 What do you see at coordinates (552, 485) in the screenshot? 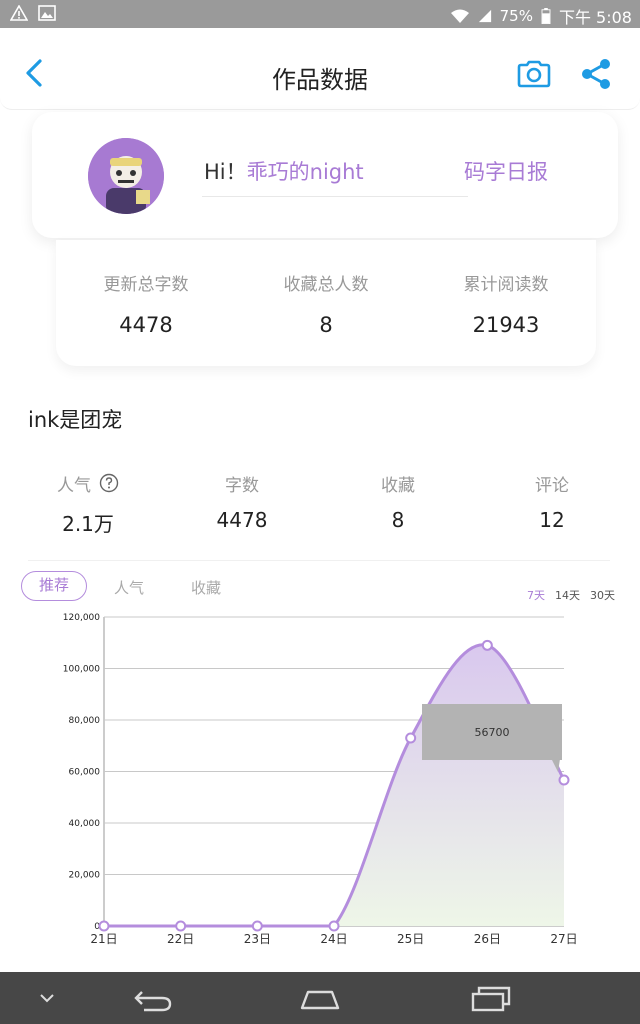
I see `stat-label: 评论` at bounding box center [552, 485].